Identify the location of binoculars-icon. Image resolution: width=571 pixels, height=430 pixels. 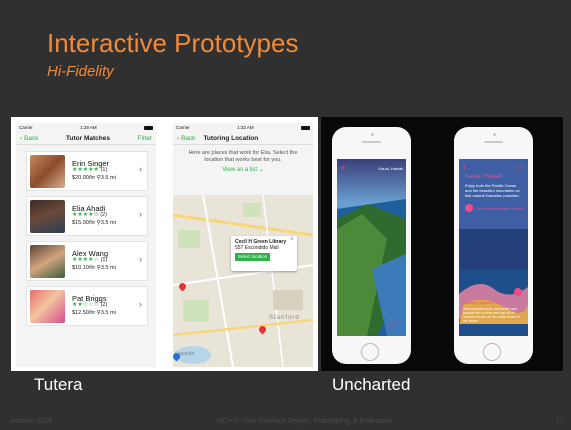
(518, 292).